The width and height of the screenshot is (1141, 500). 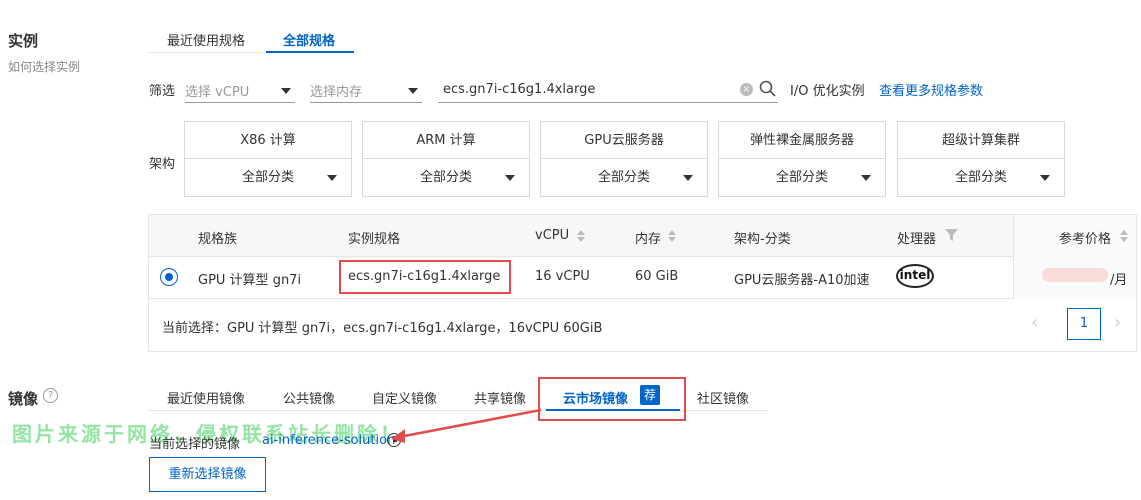 I want to click on arch-gpu-select: 全部分类, so click(x=624, y=177).